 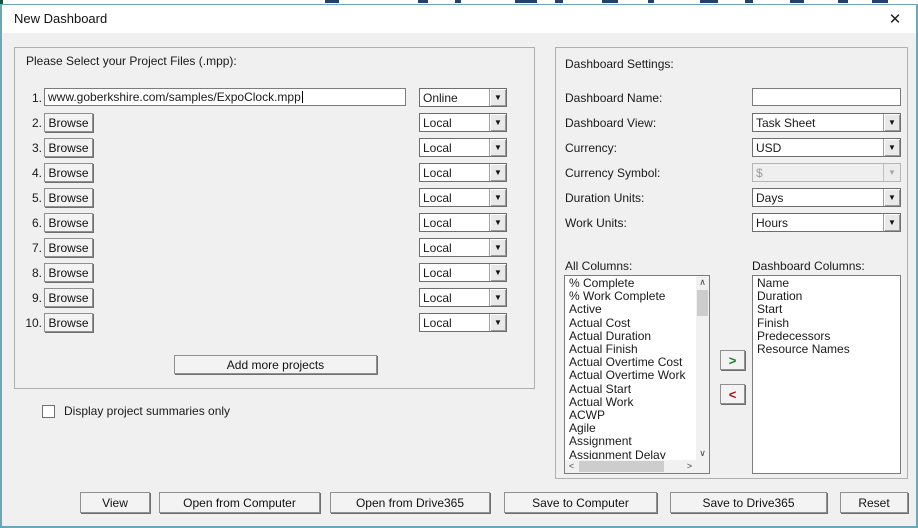 What do you see at coordinates (621, 466) in the screenshot?
I see `horizontal-scroll-thumb` at bounding box center [621, 466].